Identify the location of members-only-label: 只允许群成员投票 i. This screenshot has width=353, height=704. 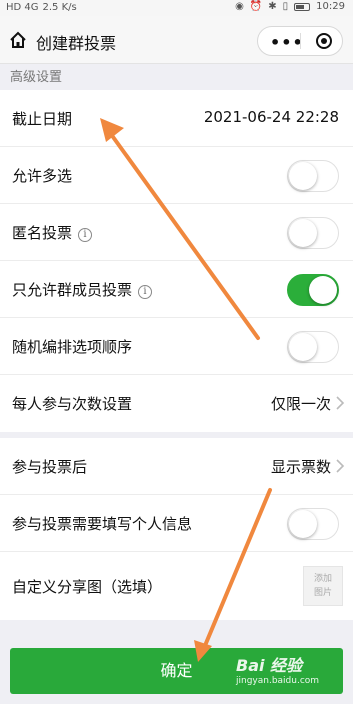
(82, 289).